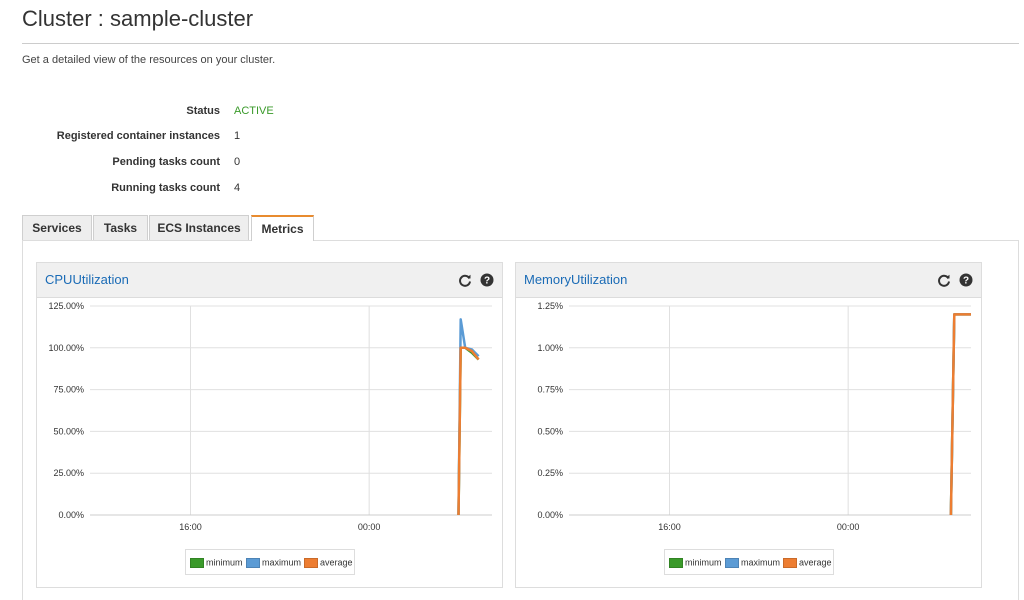 This screenshot has height=600, width=1024. Describe the element at coordinates (138, 136) in the screenshot. I see `detail-label: Registered container instances` at that location.